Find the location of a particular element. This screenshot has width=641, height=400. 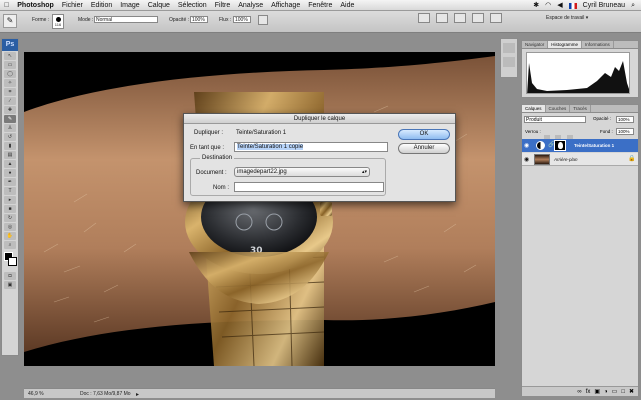

tab-calques: Calques is located at coordinates (534, 108).